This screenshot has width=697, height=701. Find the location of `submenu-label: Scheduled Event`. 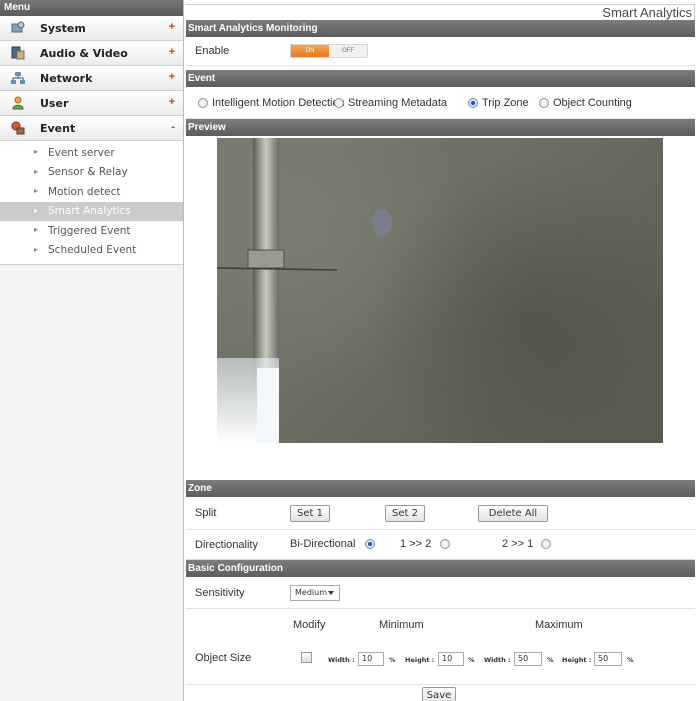

submenu-label: Scheduled Event is located at coordinates (92, 250).